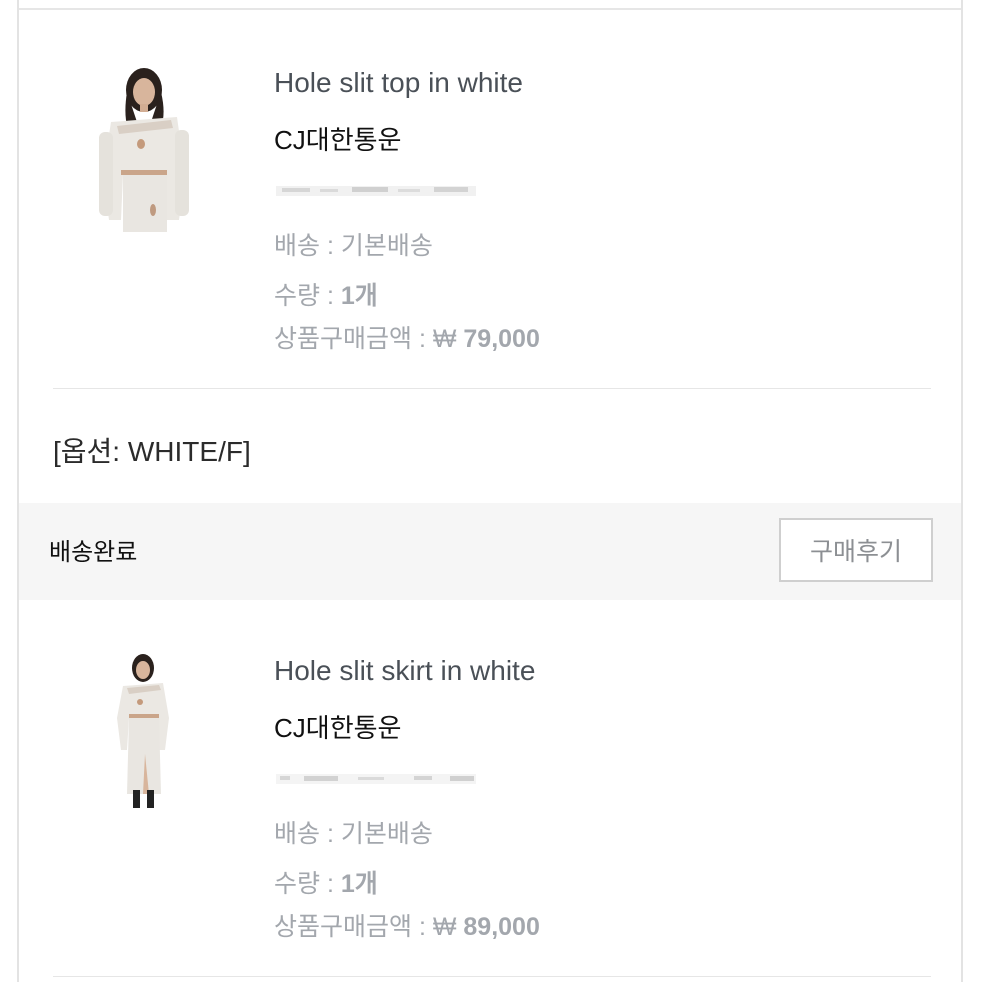 The image size is (982, 982). I want to click on product-thumbnail-top, so click(144, 147).